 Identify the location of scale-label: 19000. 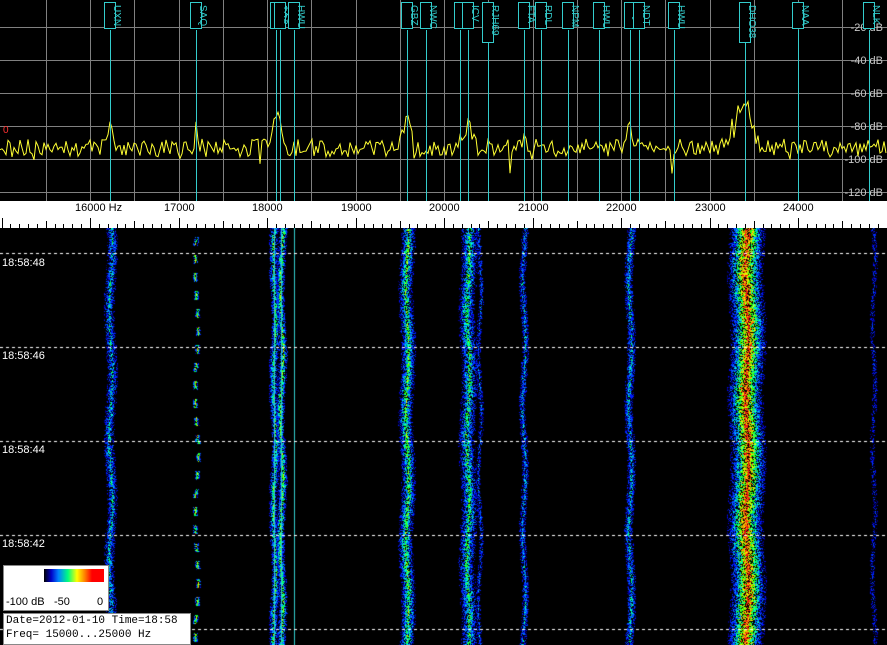
(356, 208).